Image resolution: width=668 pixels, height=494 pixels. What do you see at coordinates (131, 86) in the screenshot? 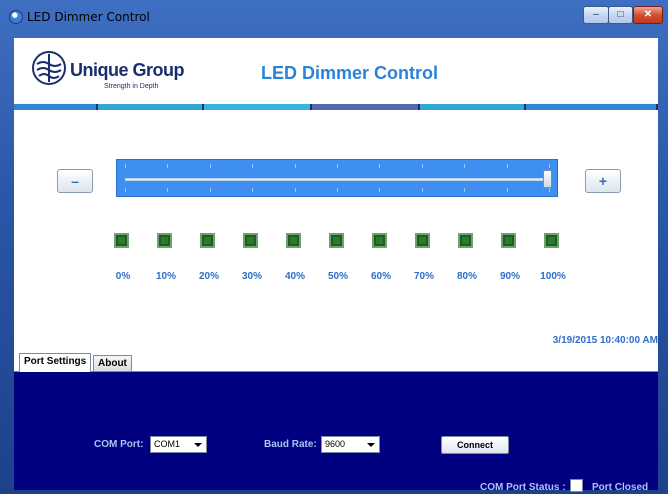
I see `company-tagline: Strength in Depth` at bounding box center [131, 86].